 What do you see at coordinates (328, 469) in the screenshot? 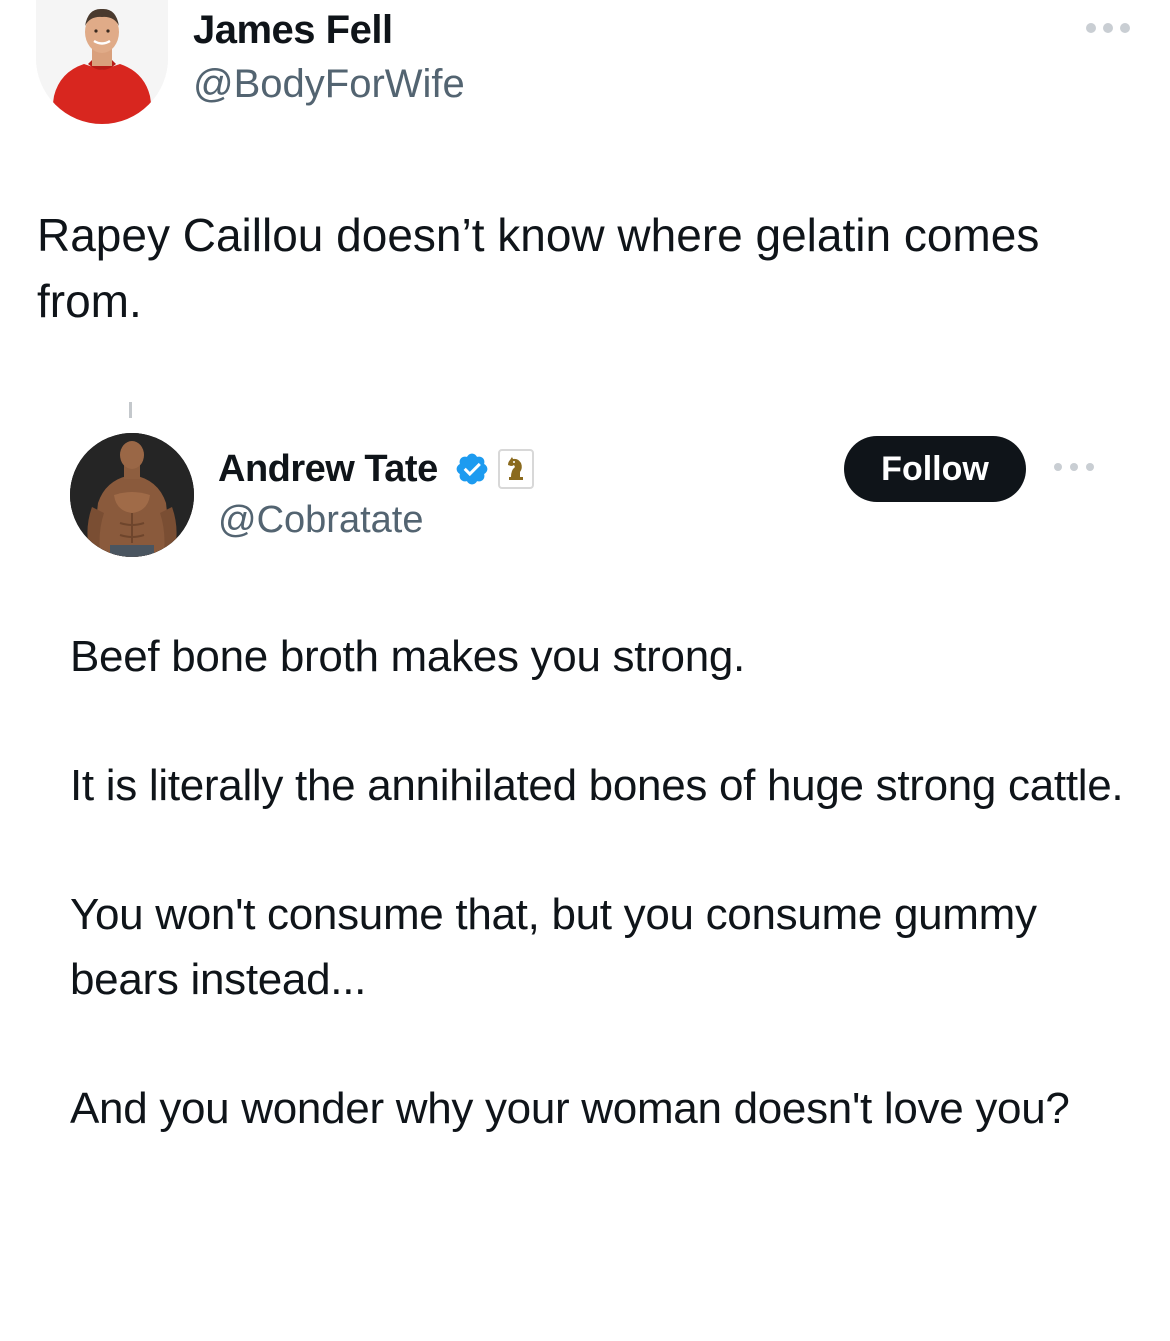
I see `quoted-author-name: Andrew Tate` at bounding box center [328, 469].